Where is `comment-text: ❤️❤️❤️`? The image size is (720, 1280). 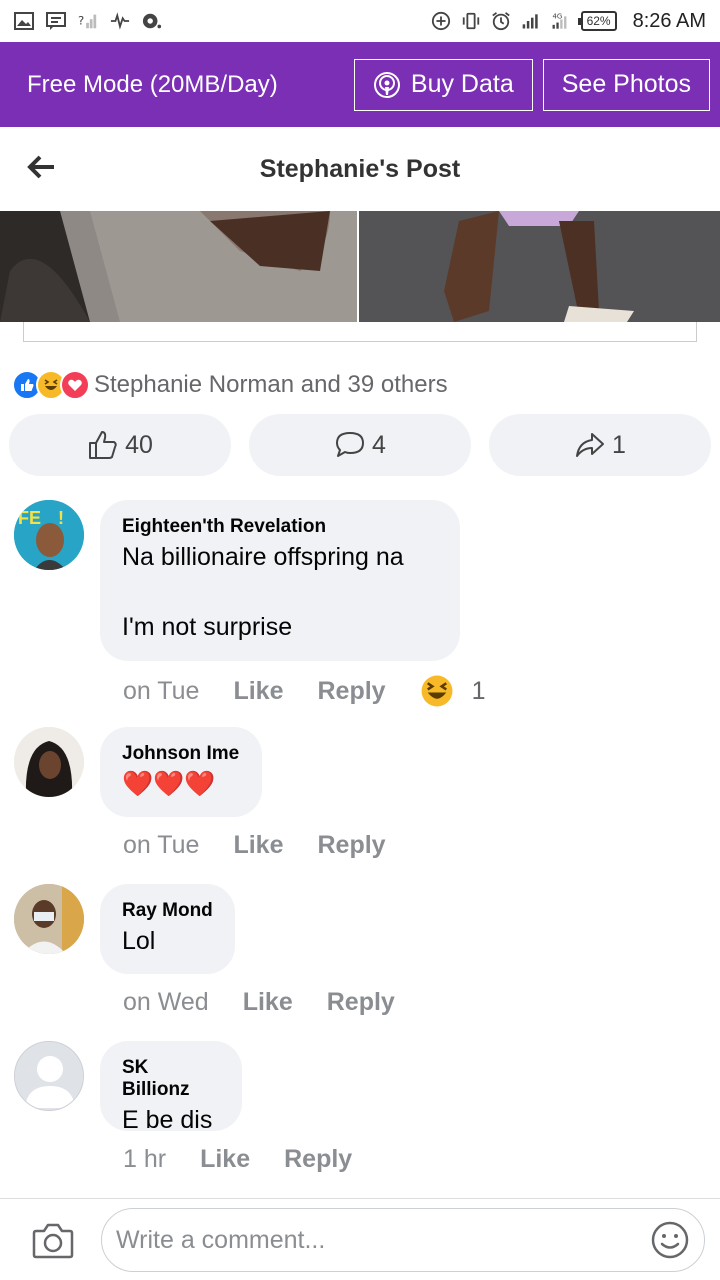
comment-text: ❤️❤️❤️ is located at coordinates (169, 784).